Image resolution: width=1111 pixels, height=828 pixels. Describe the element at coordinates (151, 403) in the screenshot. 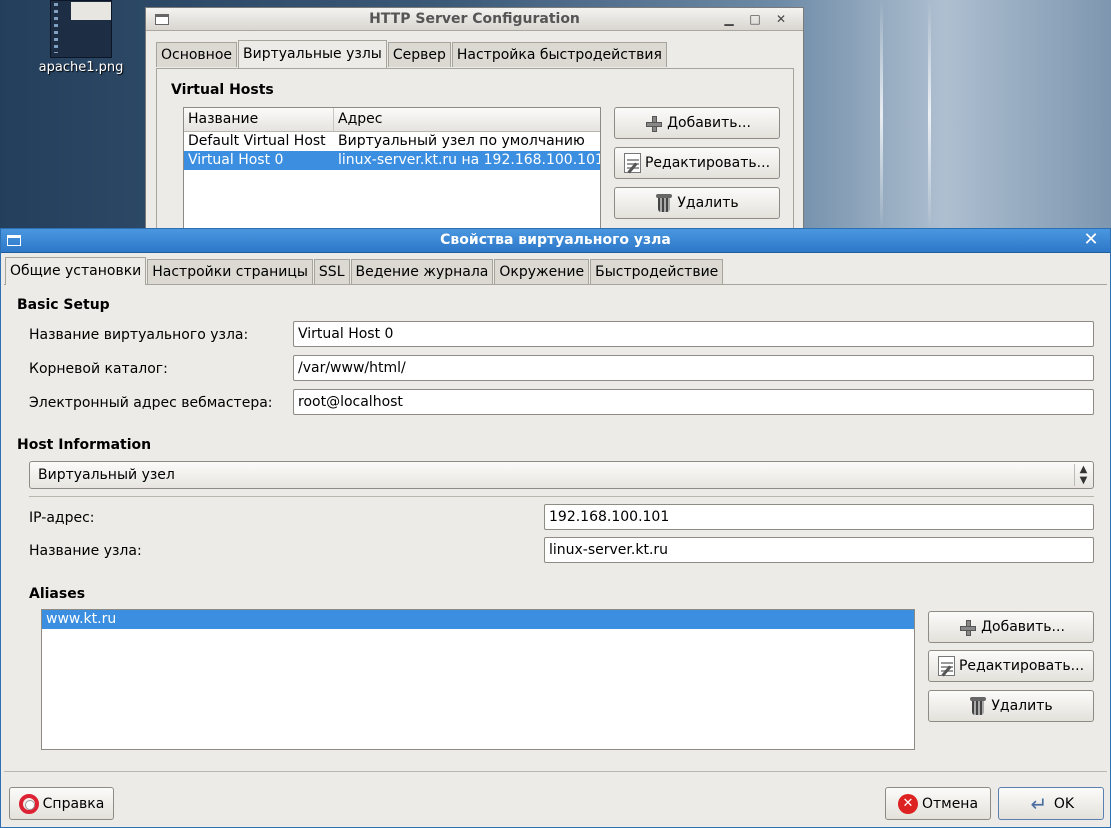

I see `webmaster-email-label: Электронный адрес вебмастера:` at that location.